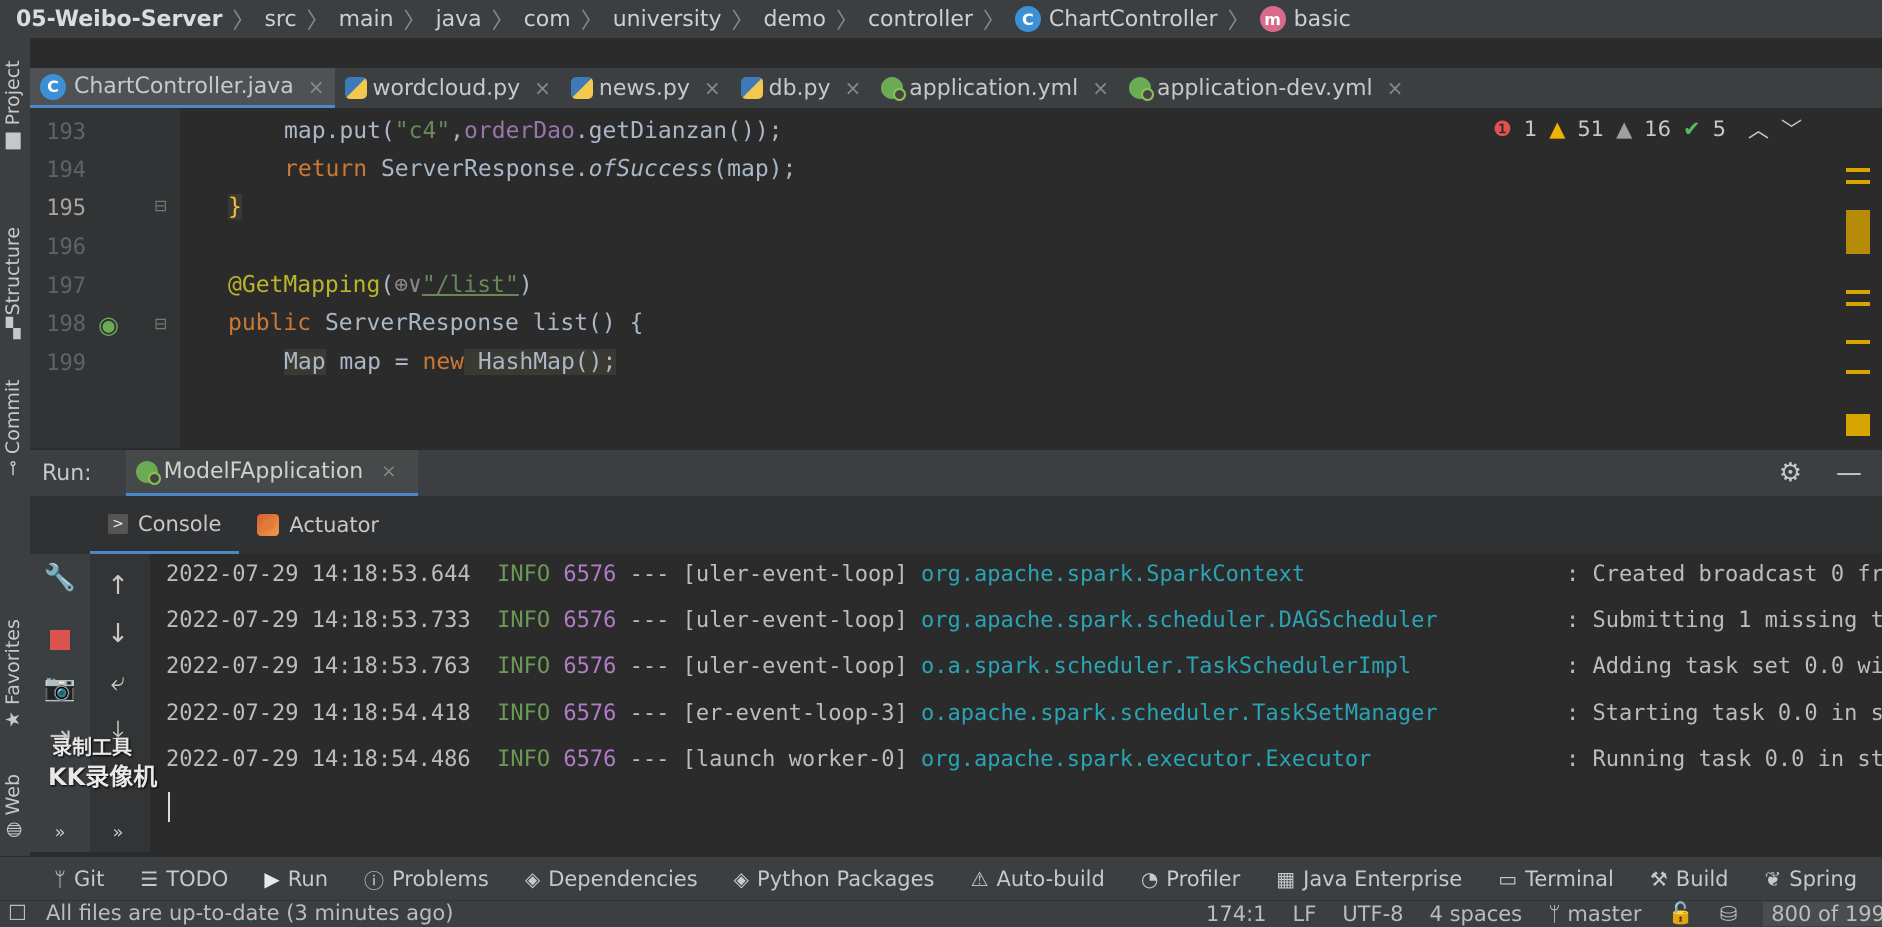  I want to click on tab-wordcloud-py: wordcloud.py ×, so click(448, 88).